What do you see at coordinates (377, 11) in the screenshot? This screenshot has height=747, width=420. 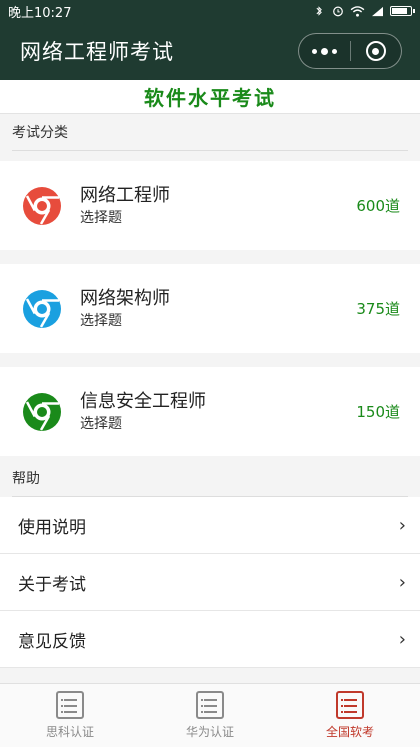 I see `signal-icon` at bounding box center [377, 11].